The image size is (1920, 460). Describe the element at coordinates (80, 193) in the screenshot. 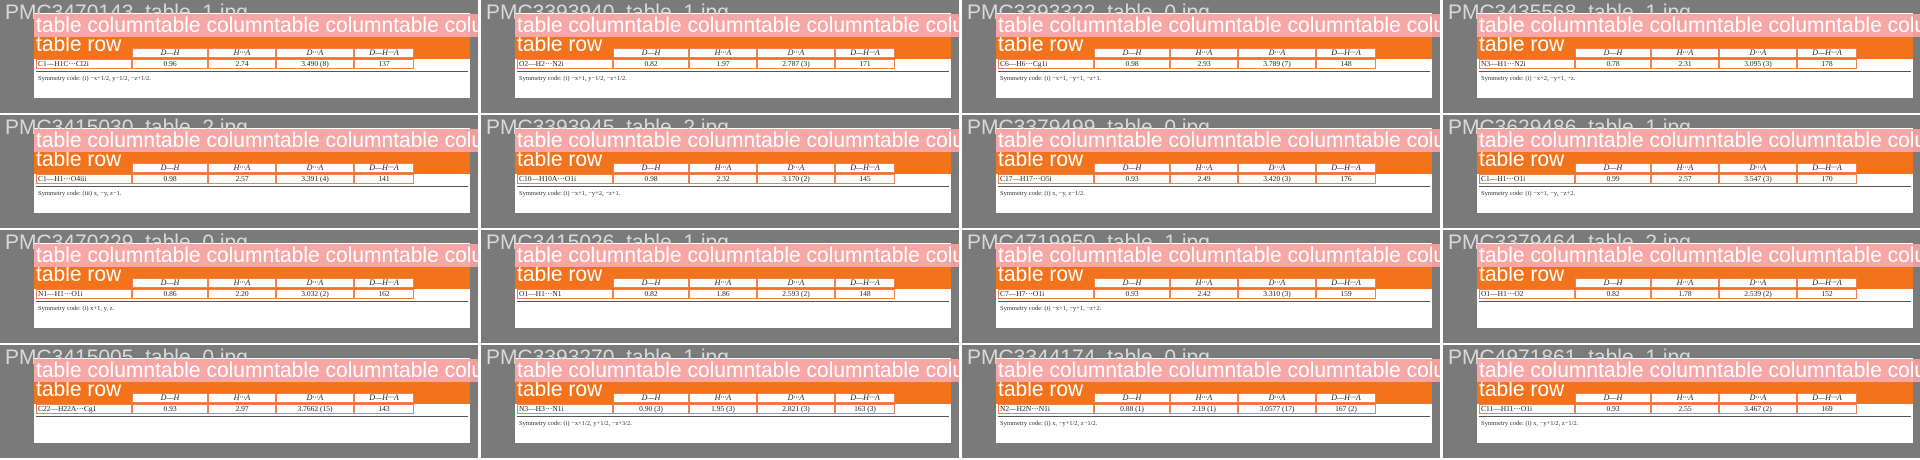

I see `symmetry-note: Symmetry code: (iii) x, −y, z−1.` at that location.